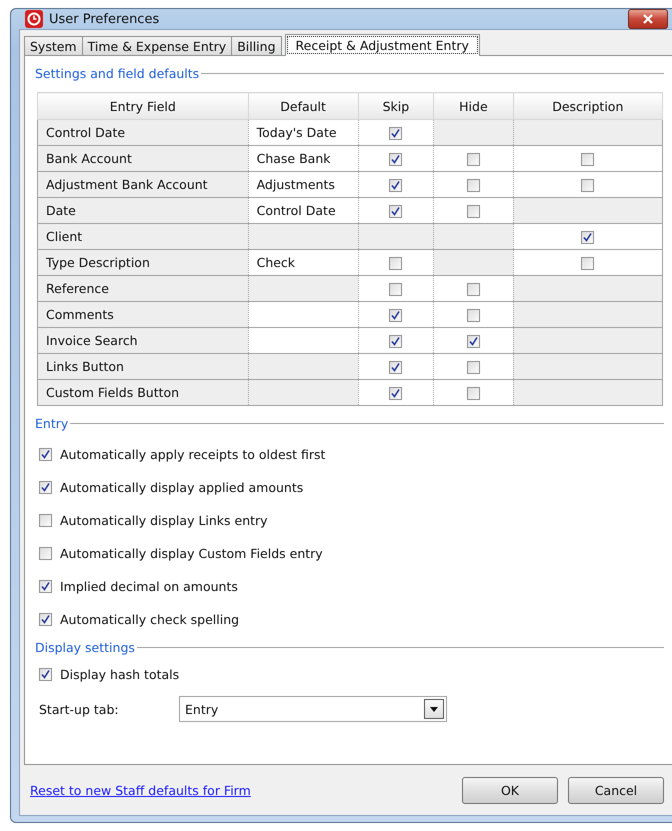 The height and width of the screenshot is (831, 672). I want to click on table-cell: Today's Date, so click(303, 133).